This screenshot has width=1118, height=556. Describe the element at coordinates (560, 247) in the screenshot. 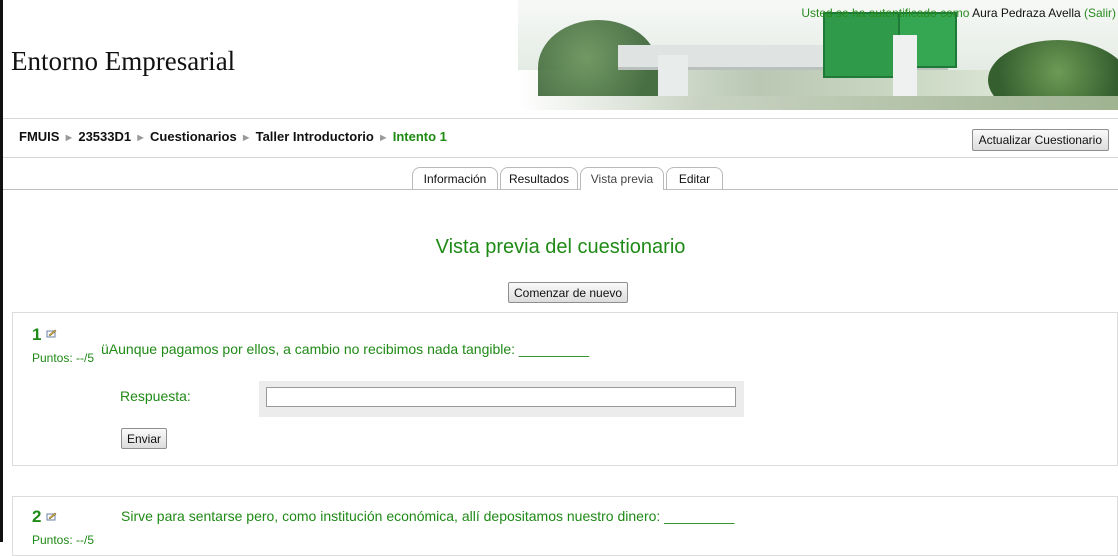

I see `page-title: Vista previa del cuestionario` at that location.